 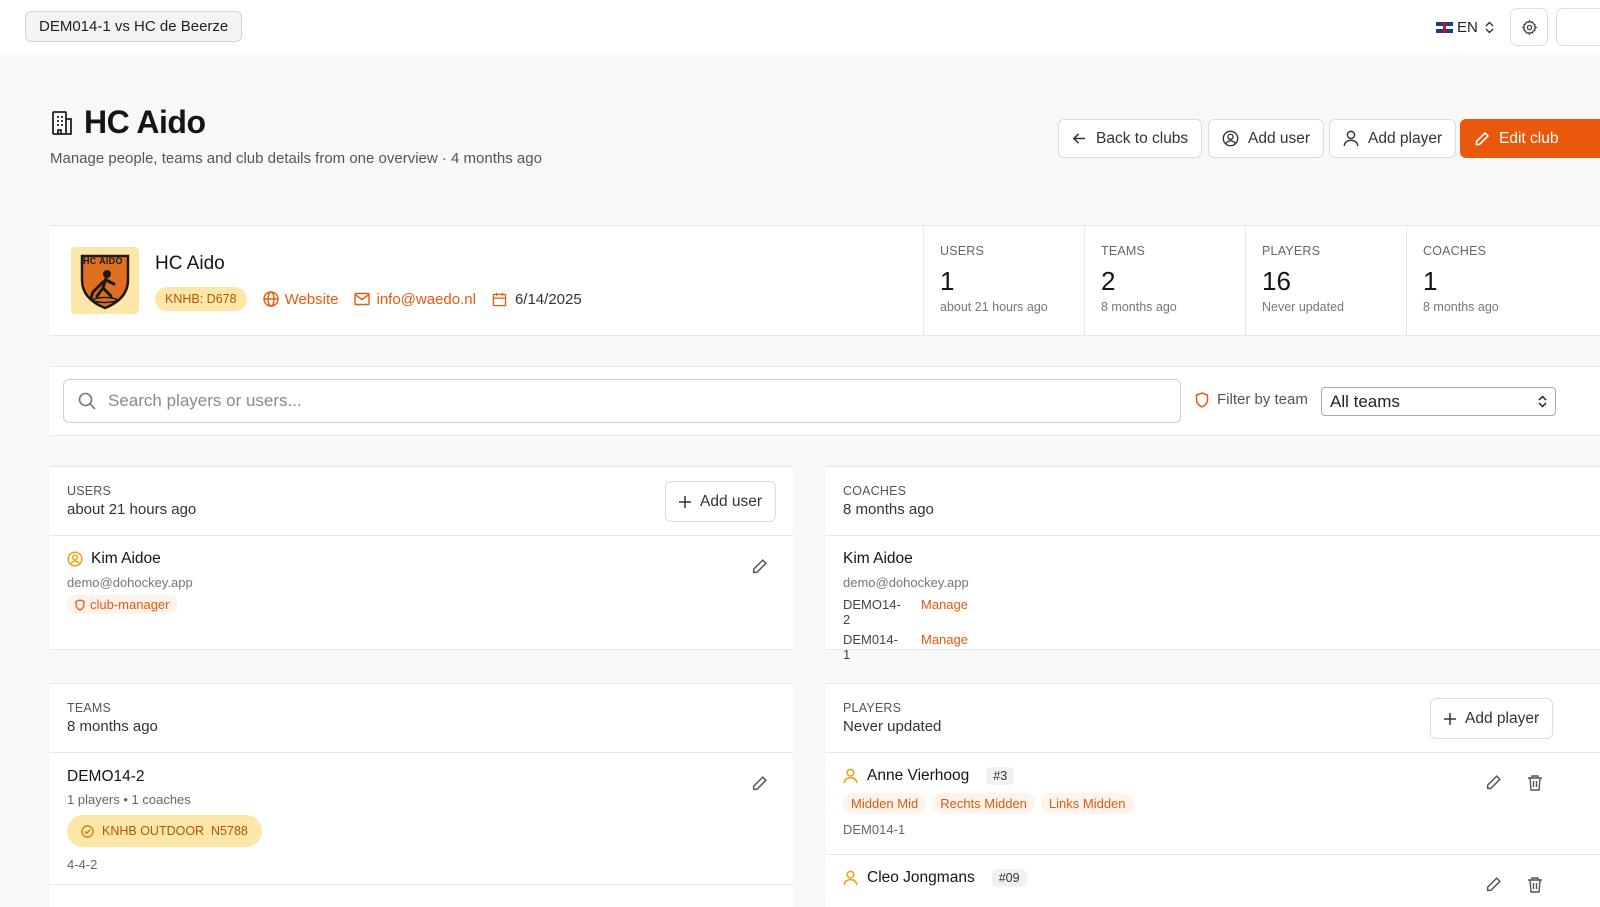 I want to click on stat-teams: TEAMS 2 8 months ago, so click(x=1164, y=280).